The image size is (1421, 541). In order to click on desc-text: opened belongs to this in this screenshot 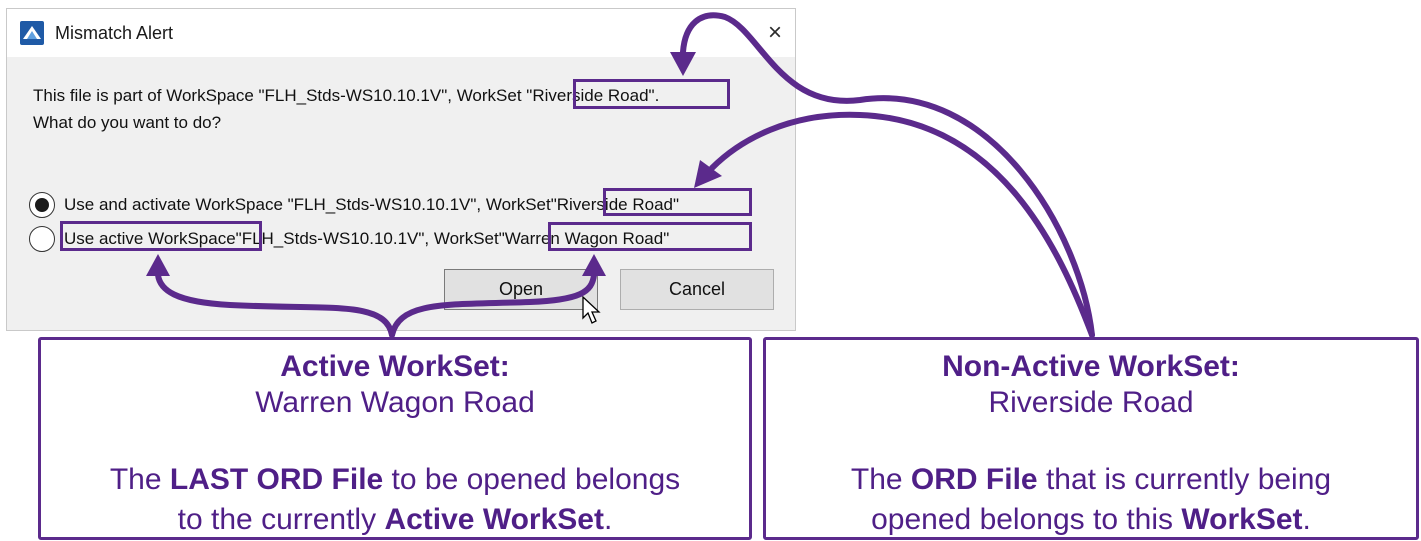, I will do `click(1026, 519)`.